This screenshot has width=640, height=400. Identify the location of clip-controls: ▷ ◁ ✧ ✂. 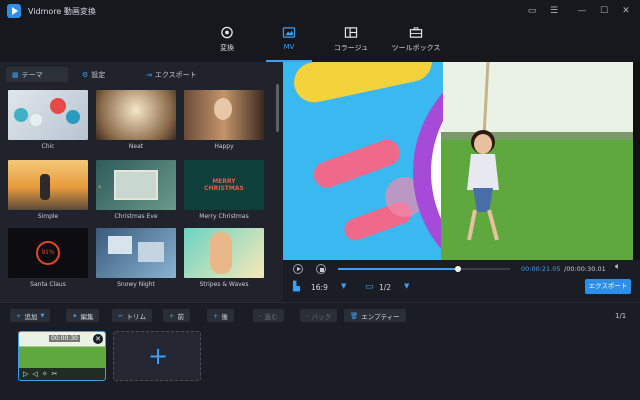
(62, 374).